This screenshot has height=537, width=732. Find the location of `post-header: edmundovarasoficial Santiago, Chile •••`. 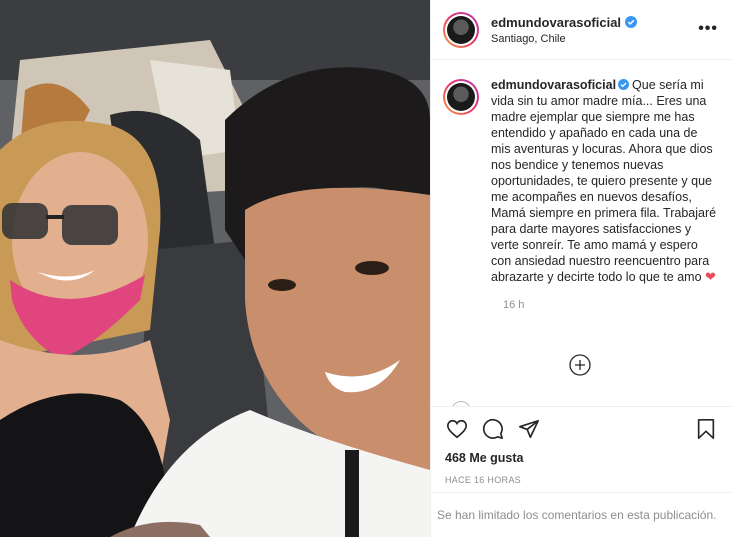

post-header: edmundovarasoficial Santiago, Chile ••• is located at coordinates (581, 30).